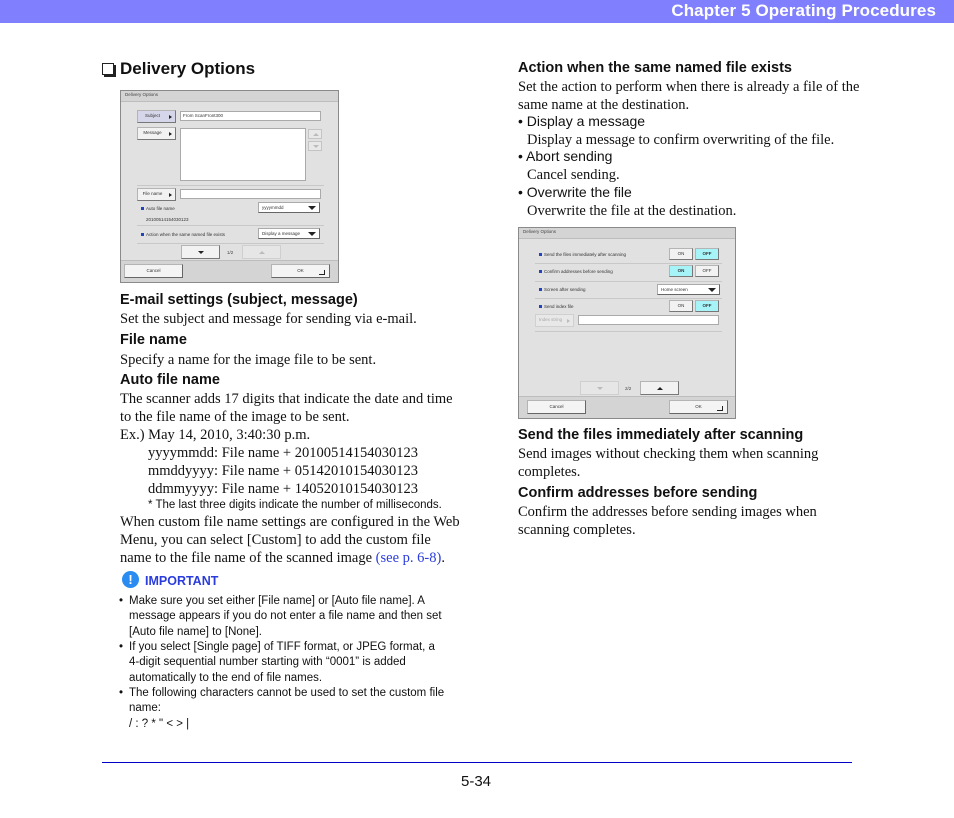 The height and width of the screenshot is (818, 954). I want to click on file-name-button: File name, so click(156, 194).